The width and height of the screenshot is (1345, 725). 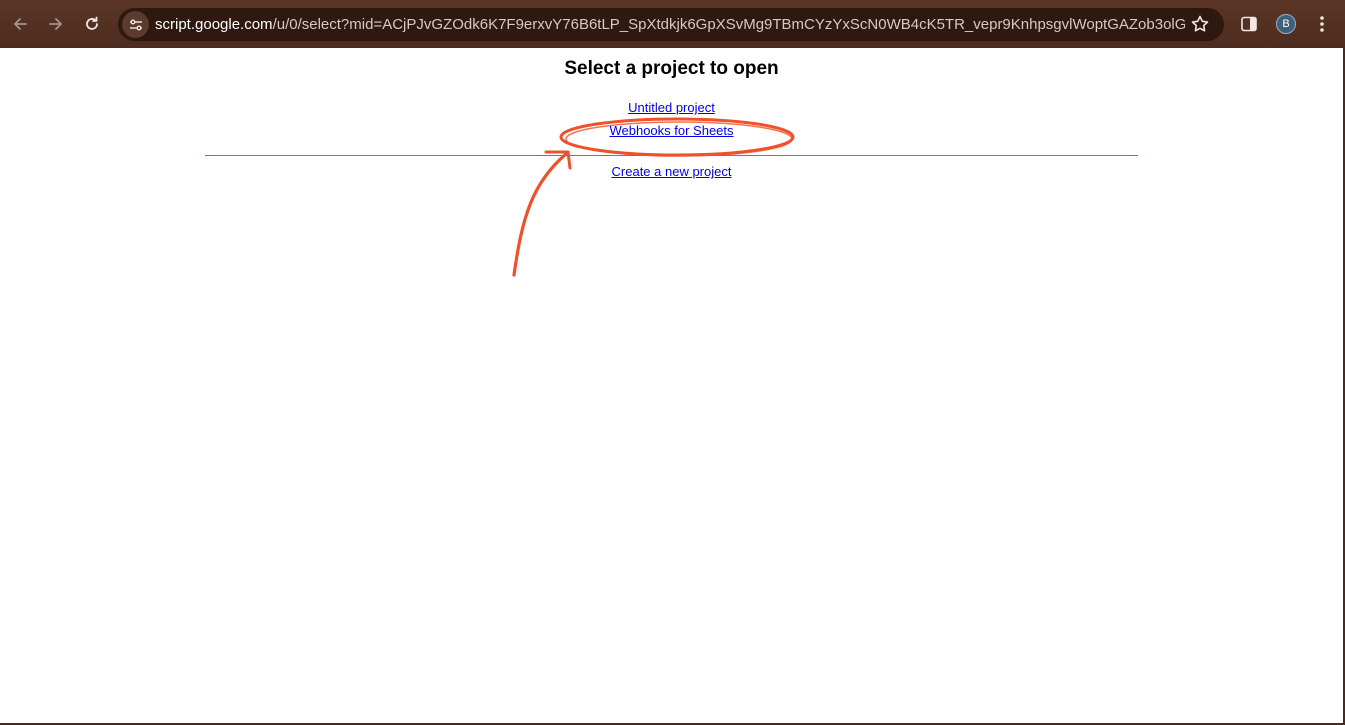 I want to click on bookmark-star-button, so click(x=1200, y=24).